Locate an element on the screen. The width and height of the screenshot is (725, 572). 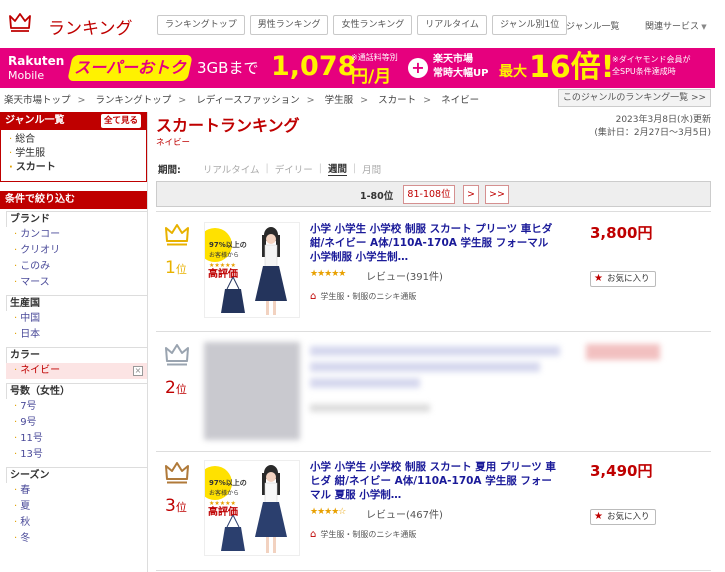
breadcrumb-item: ネイビー is located at coordinates (460, 100).